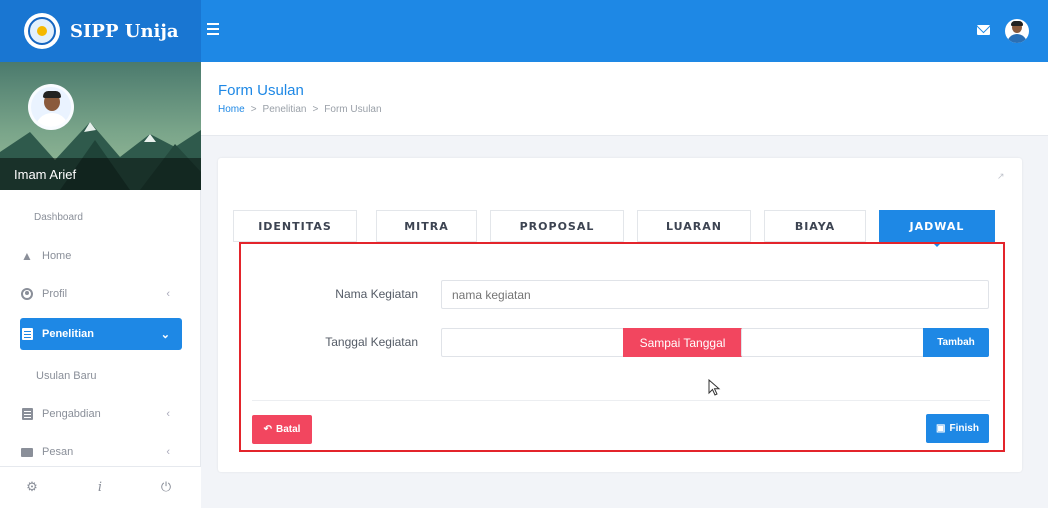 The width and height of the screenshot is (1048, 508). What do you see at coordinates (101, 294) in the screenshot?
I see `sidebar-item-profil: Profil ‹` at bounding box center [101, 294].